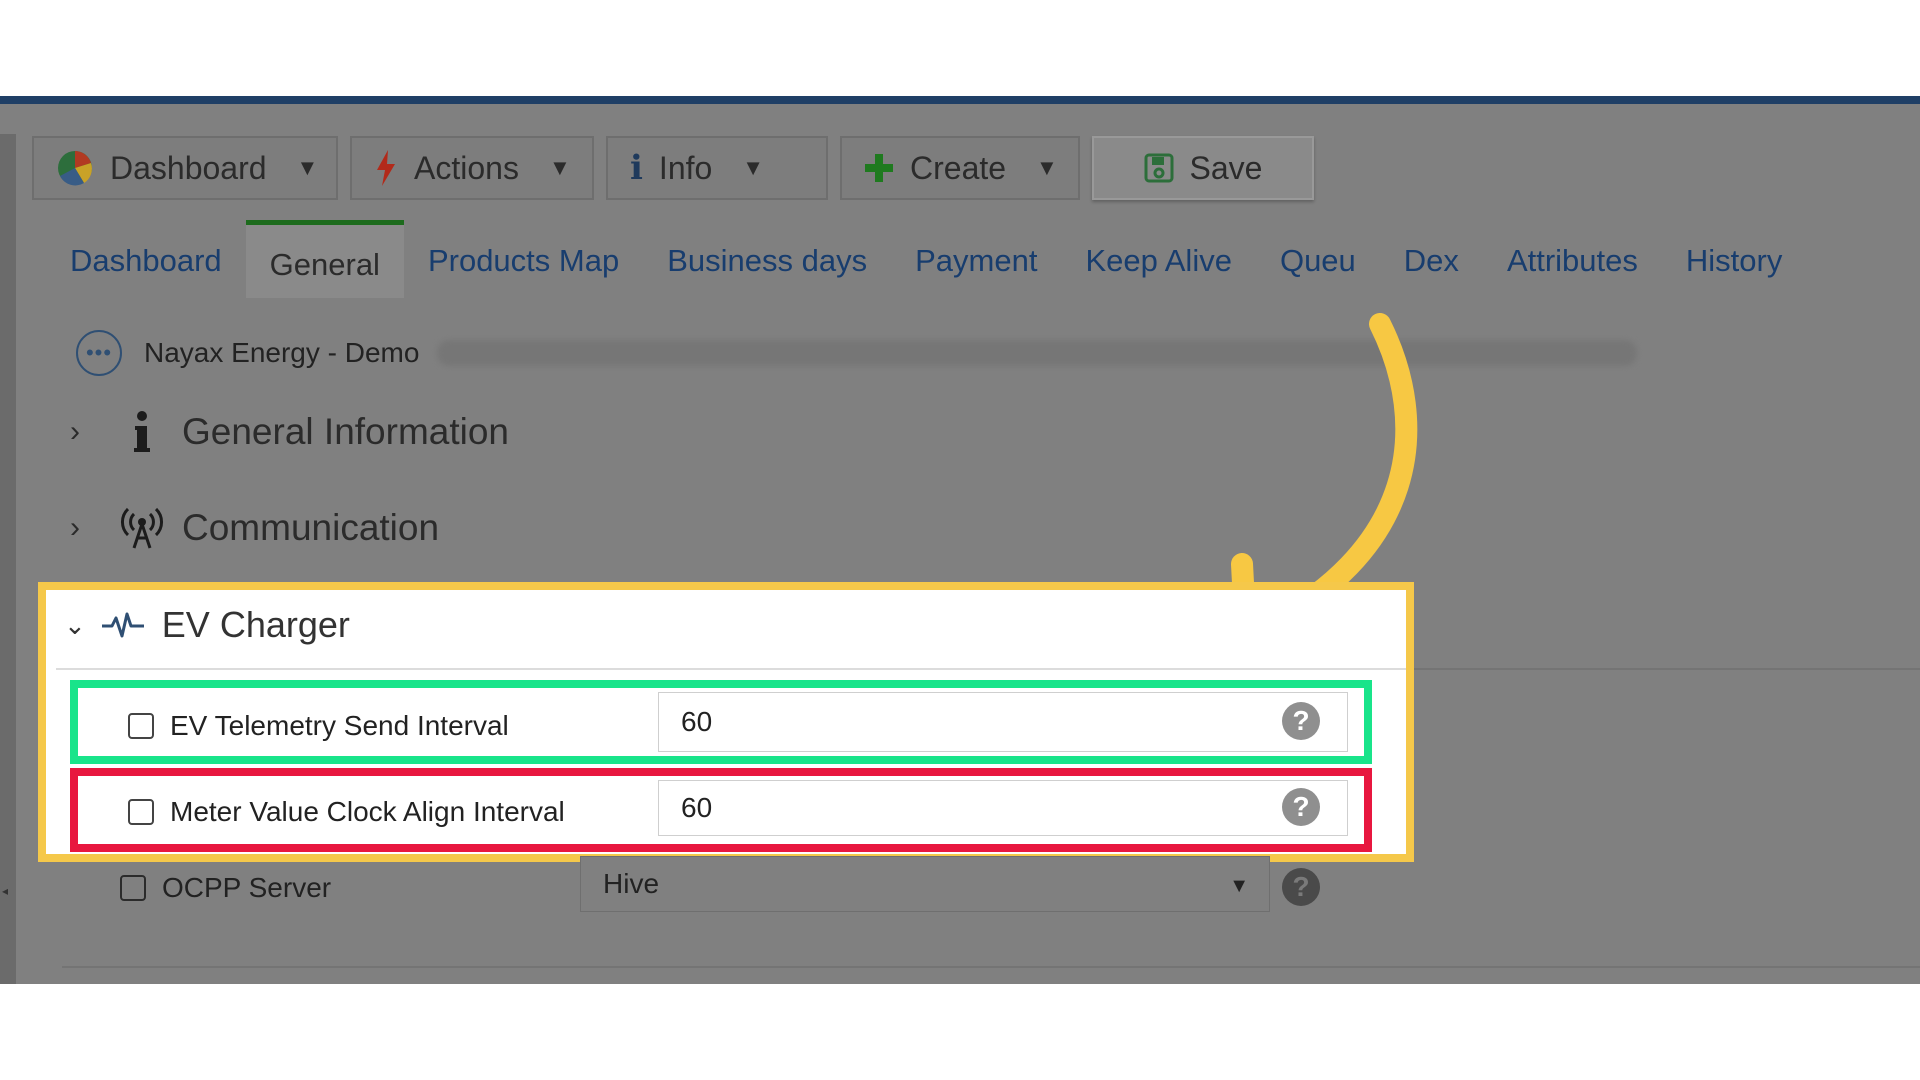 The height and width of the screenshot is (1080, 1920). Describe the element at coordinates (188, 167) in the screenshot. I see `dashboard-button-label: Dashboard` at that location.